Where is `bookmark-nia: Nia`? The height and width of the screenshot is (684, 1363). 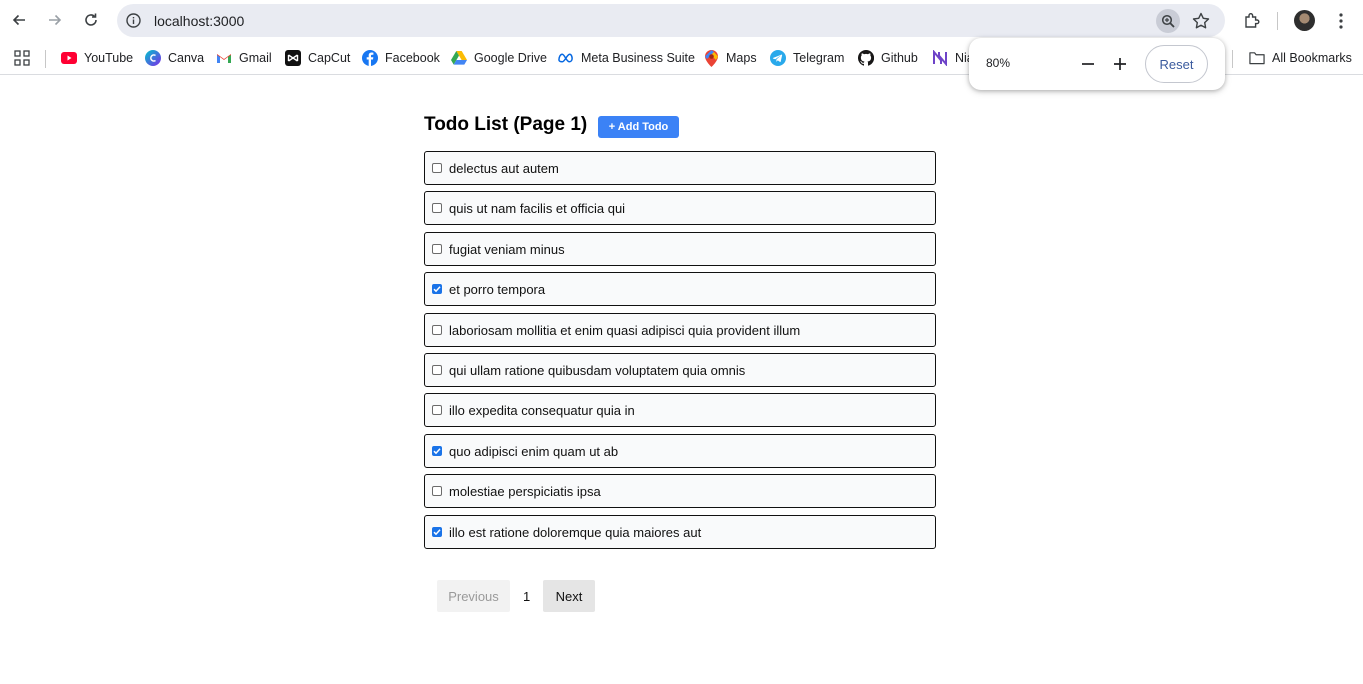 bookmark-nia: Nia is located at coordinates (953, 58).